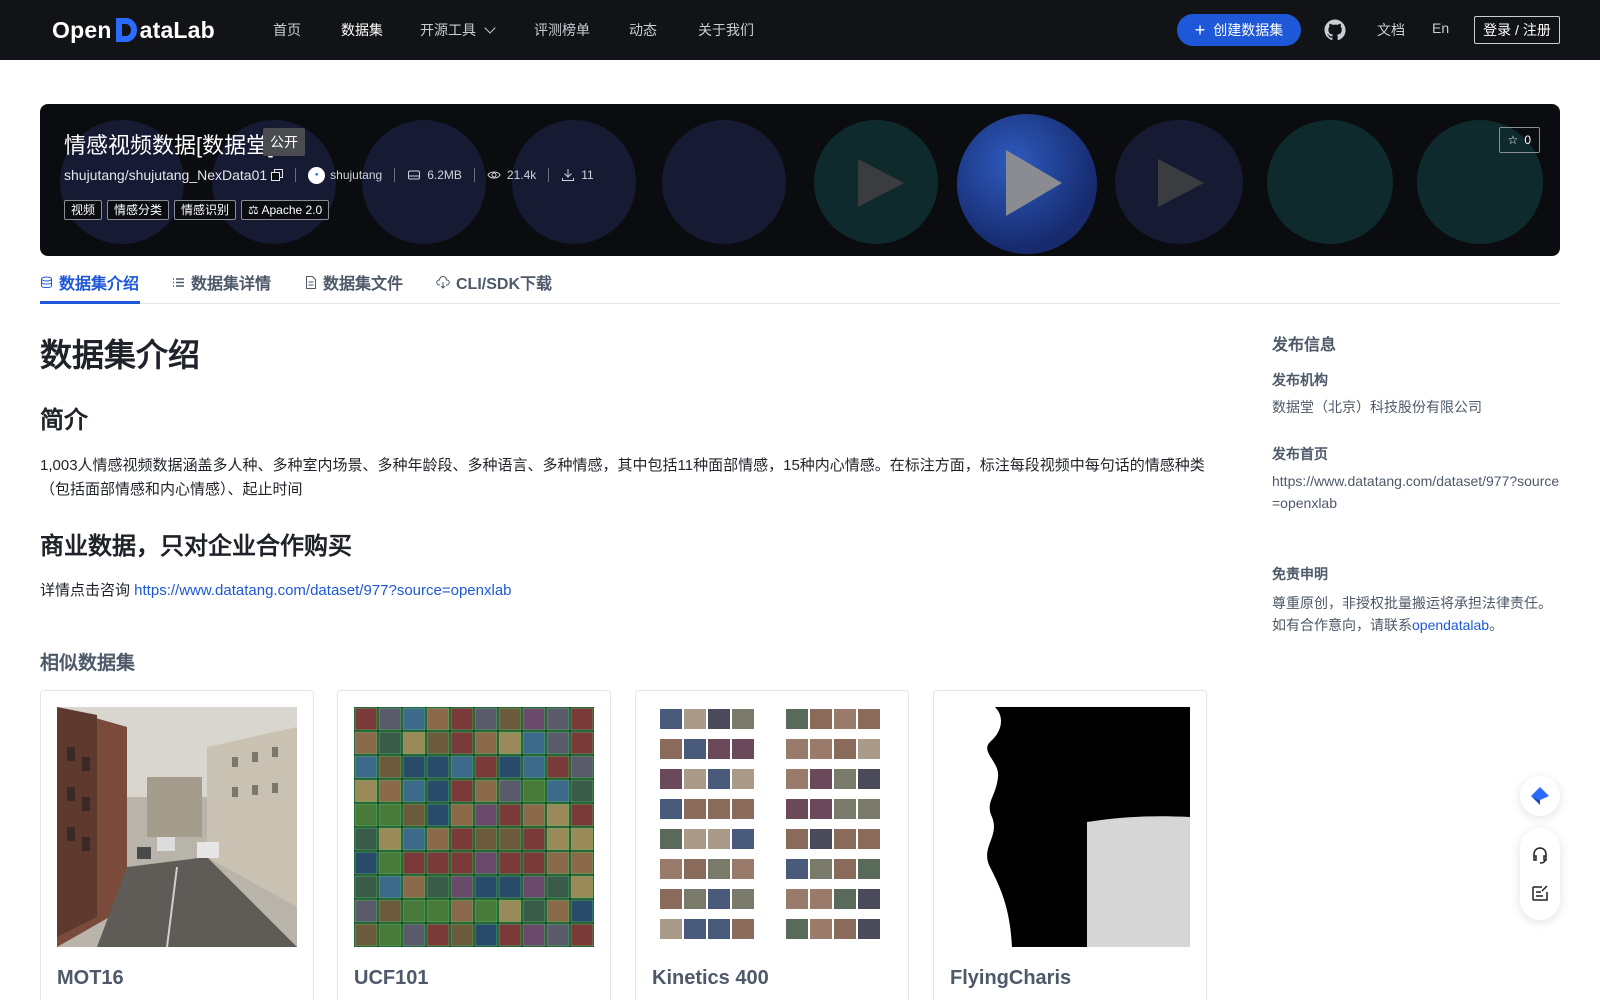  I want to click on view-count: 21.4k, so click(521, 175).